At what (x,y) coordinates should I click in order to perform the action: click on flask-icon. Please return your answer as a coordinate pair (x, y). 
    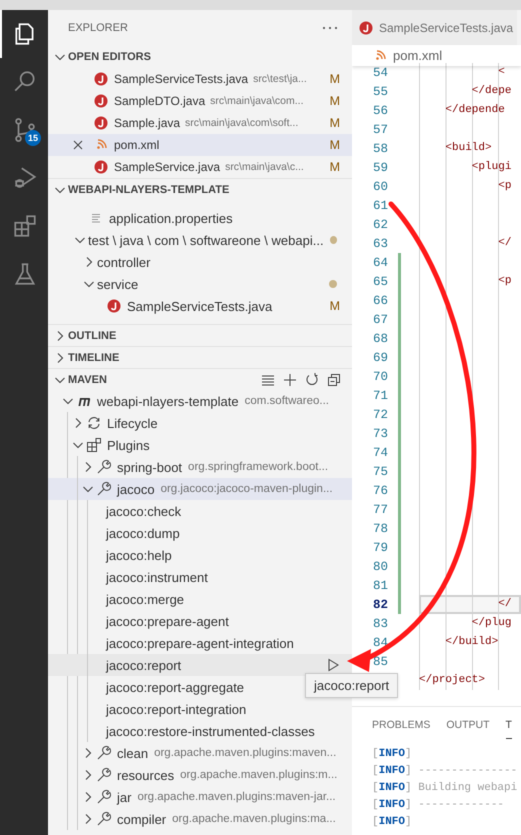
    Looking at the image, I should click on (25, 274).